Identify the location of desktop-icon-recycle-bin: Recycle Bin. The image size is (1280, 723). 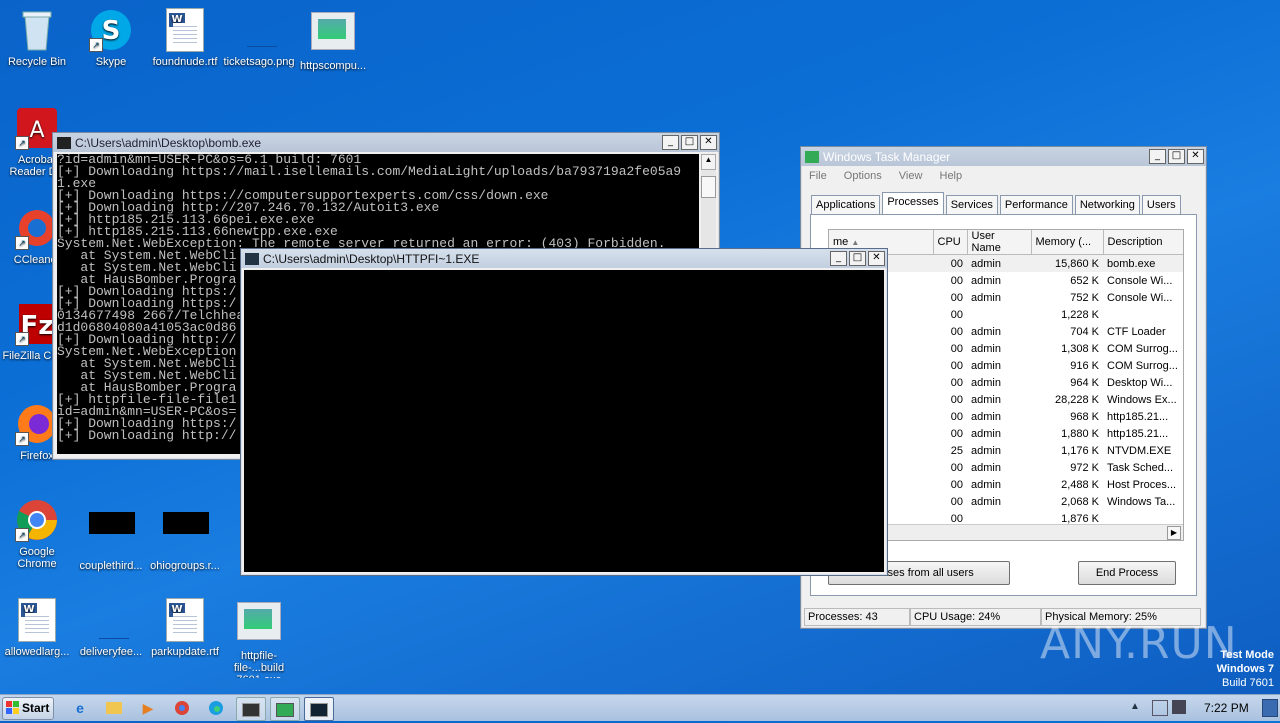
(37, 38).